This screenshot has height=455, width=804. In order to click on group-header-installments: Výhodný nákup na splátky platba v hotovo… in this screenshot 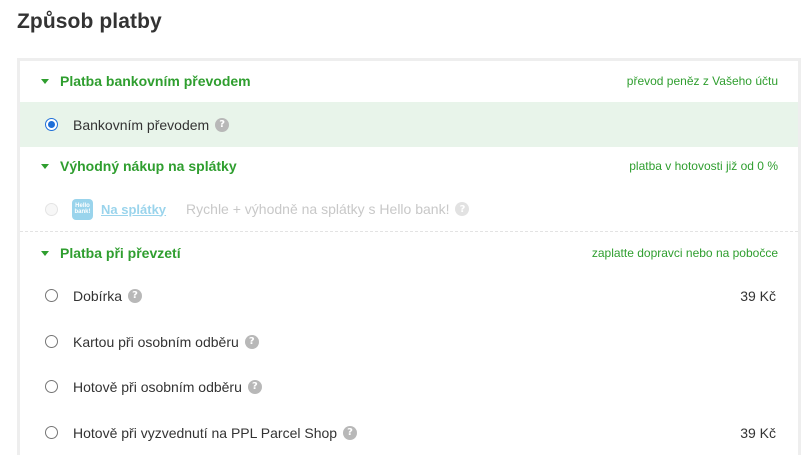, I will do `click(409, 166)`.